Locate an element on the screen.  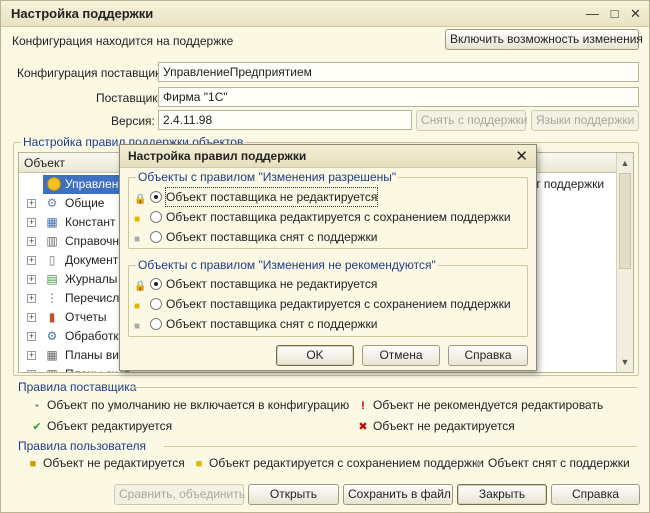
g1-option-removed: ■ Объект поставщика снят с поддержки is located at coordinates (304, 237).